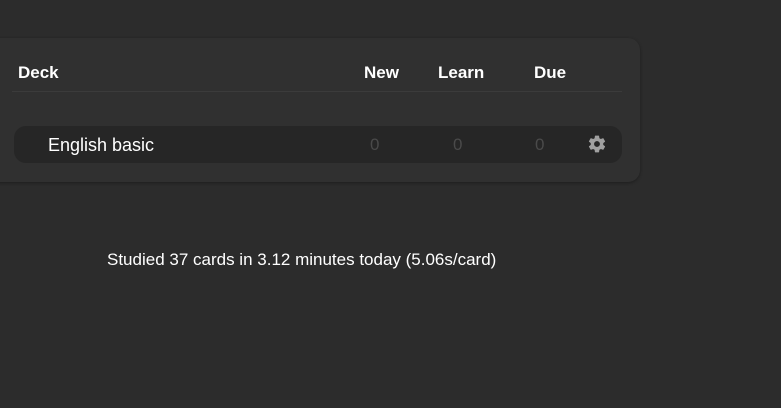 The height and width of the screenshot is (408, 781). What do you see at coordinates (458, 144) in the screenshot?
I see `learn-count: 0` at bounding box center [458, 144].